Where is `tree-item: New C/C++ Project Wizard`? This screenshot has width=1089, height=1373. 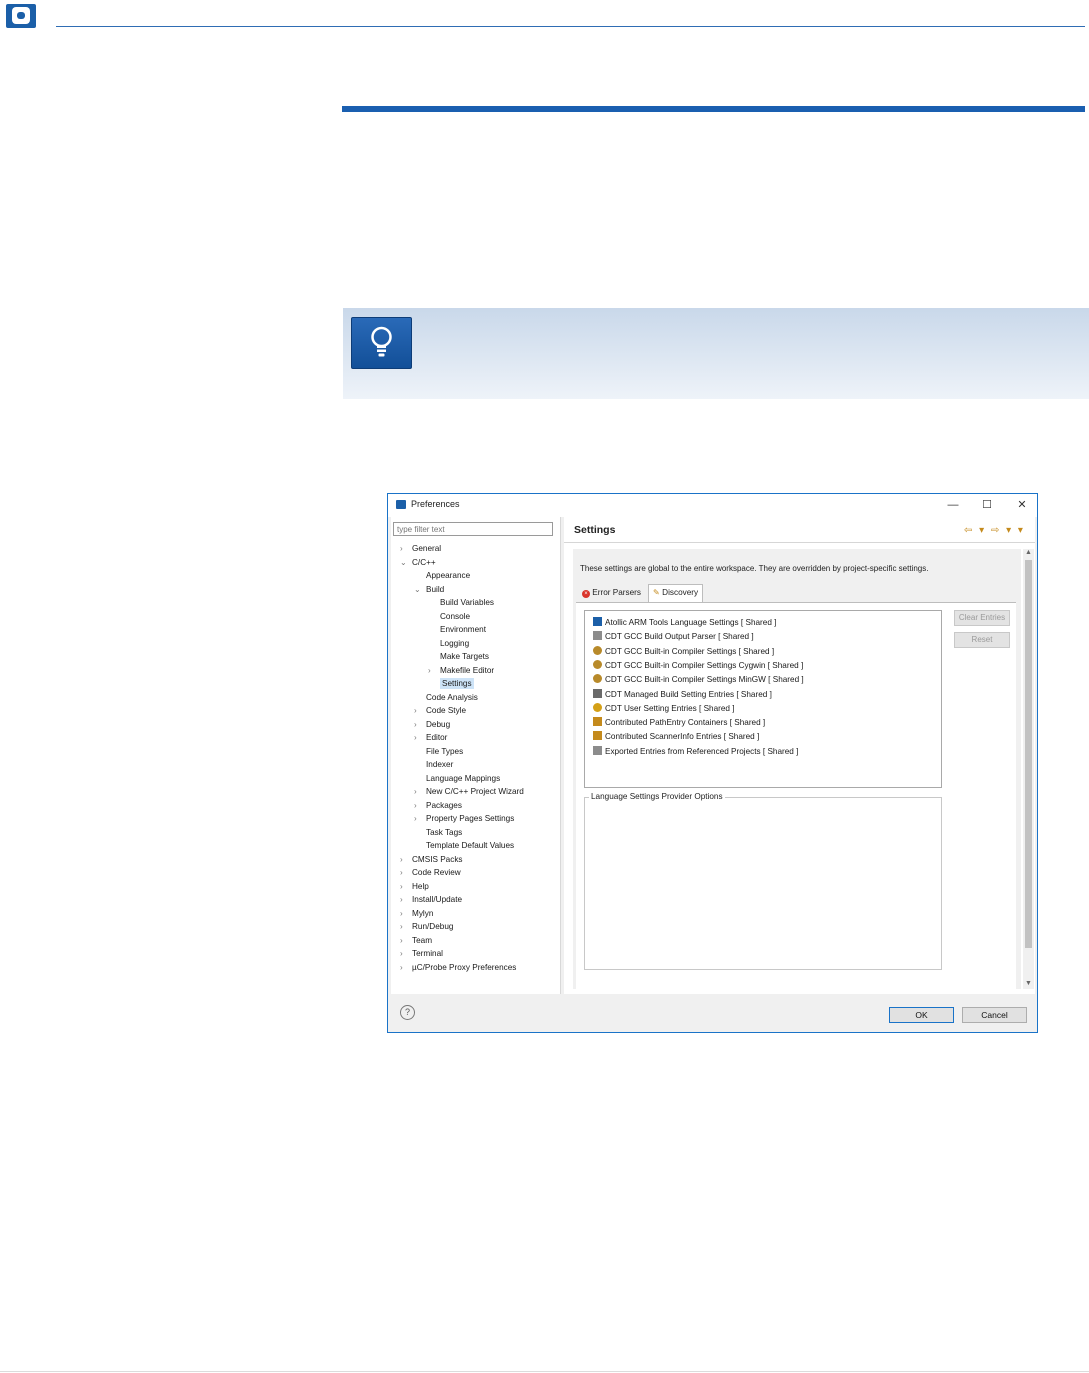 tree-item: New C/C++ Project Wizard is located at coordinates (475, 791).